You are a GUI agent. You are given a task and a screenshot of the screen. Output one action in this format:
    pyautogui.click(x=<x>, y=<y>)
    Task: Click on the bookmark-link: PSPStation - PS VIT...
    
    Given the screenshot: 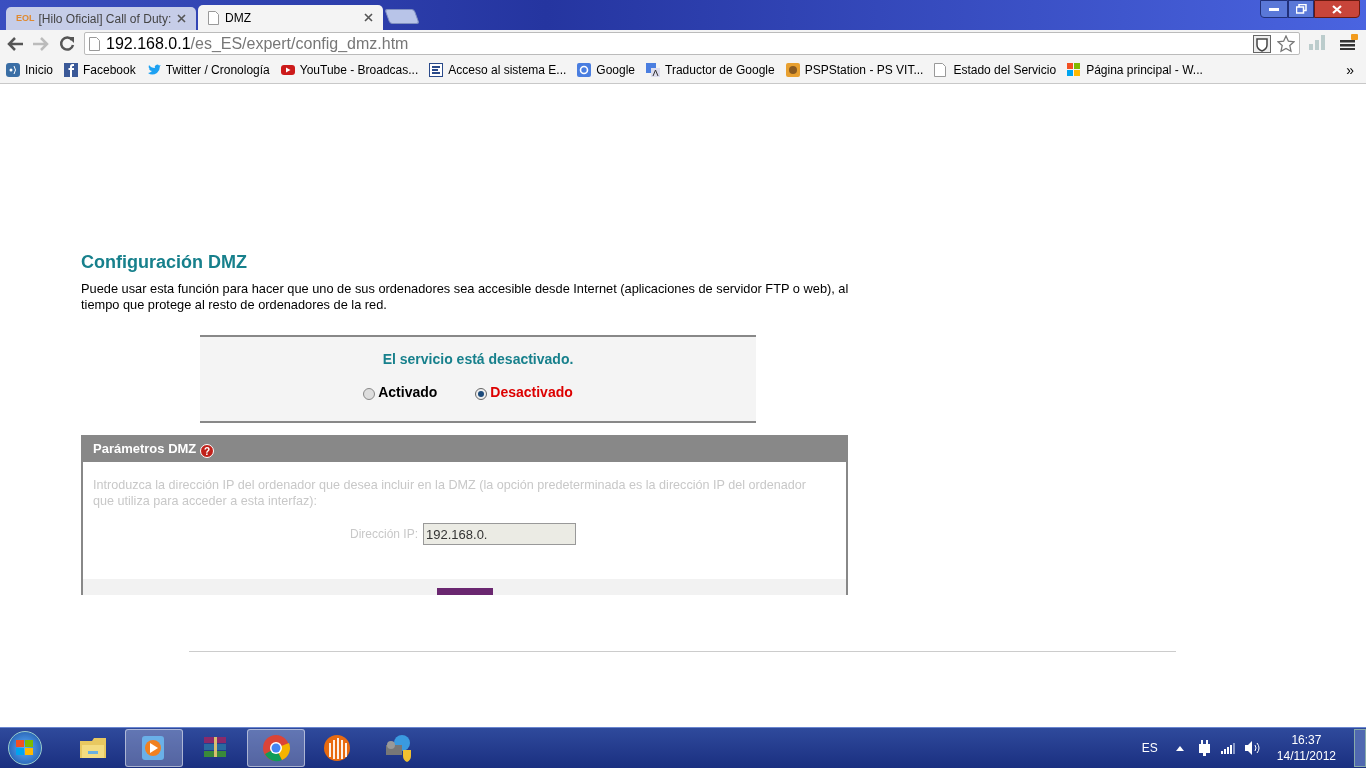 What is the action you would take?
    pyautogui.click(x=854, y=70)
    